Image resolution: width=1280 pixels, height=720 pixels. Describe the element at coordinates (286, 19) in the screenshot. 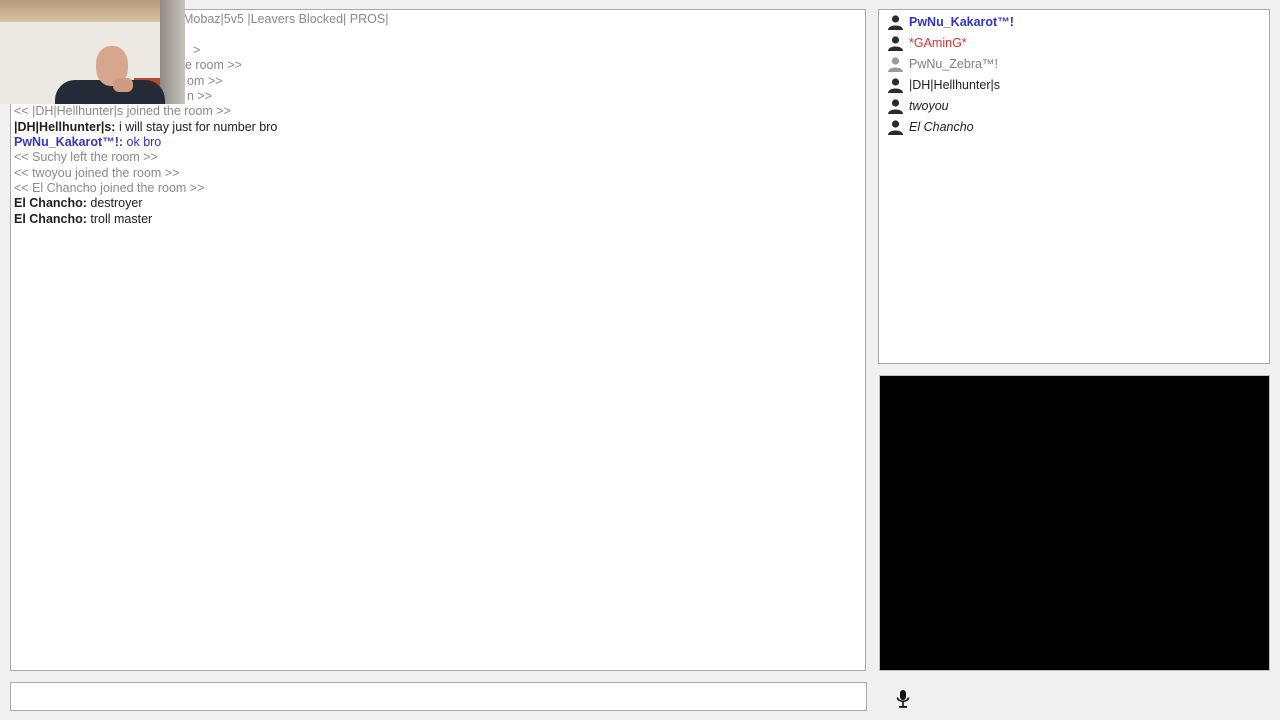

I see `chat-line-system: Mobaz|5v5 |Leavers Blocked| PROS|` at that location.